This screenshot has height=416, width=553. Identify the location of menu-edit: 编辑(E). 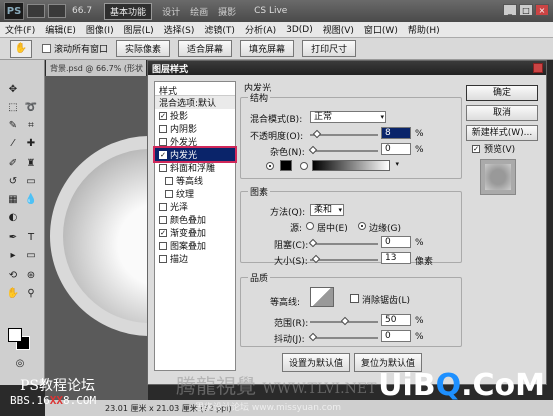
(60, 29).